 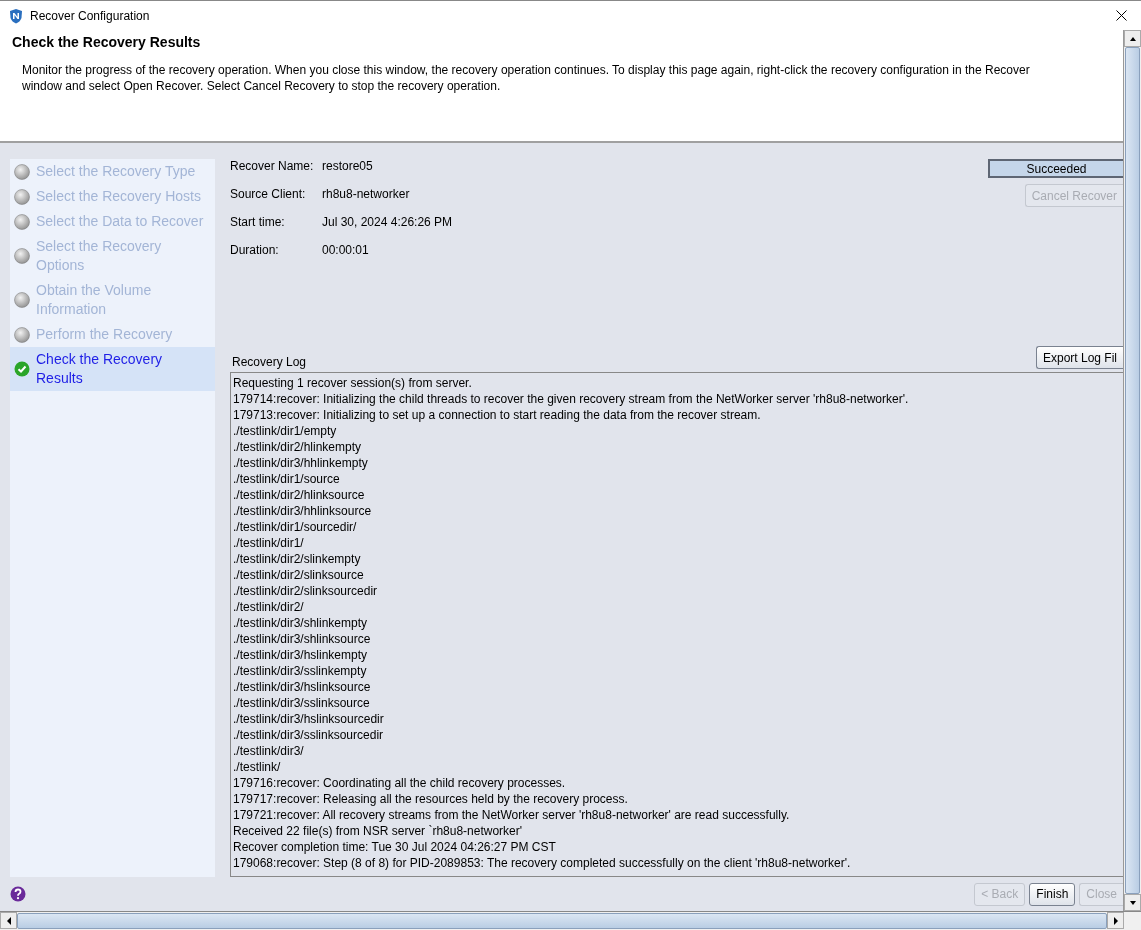 I want to click on log-line: ./testlink/dir3/hhlinksource, so click(x=303, y=511).